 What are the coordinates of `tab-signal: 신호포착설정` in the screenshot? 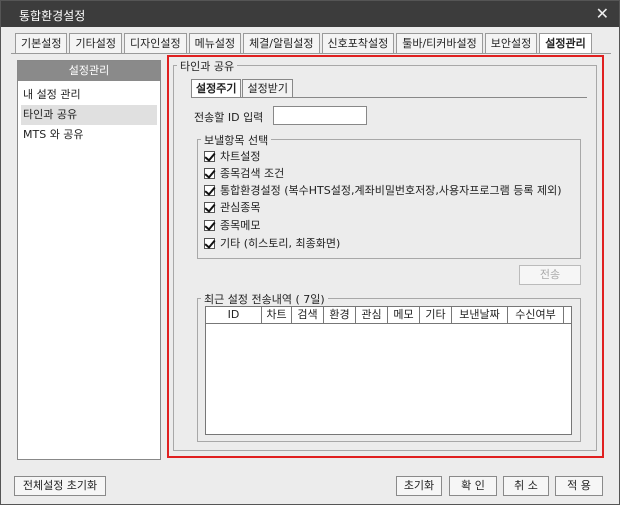 It's located at (358, 43).